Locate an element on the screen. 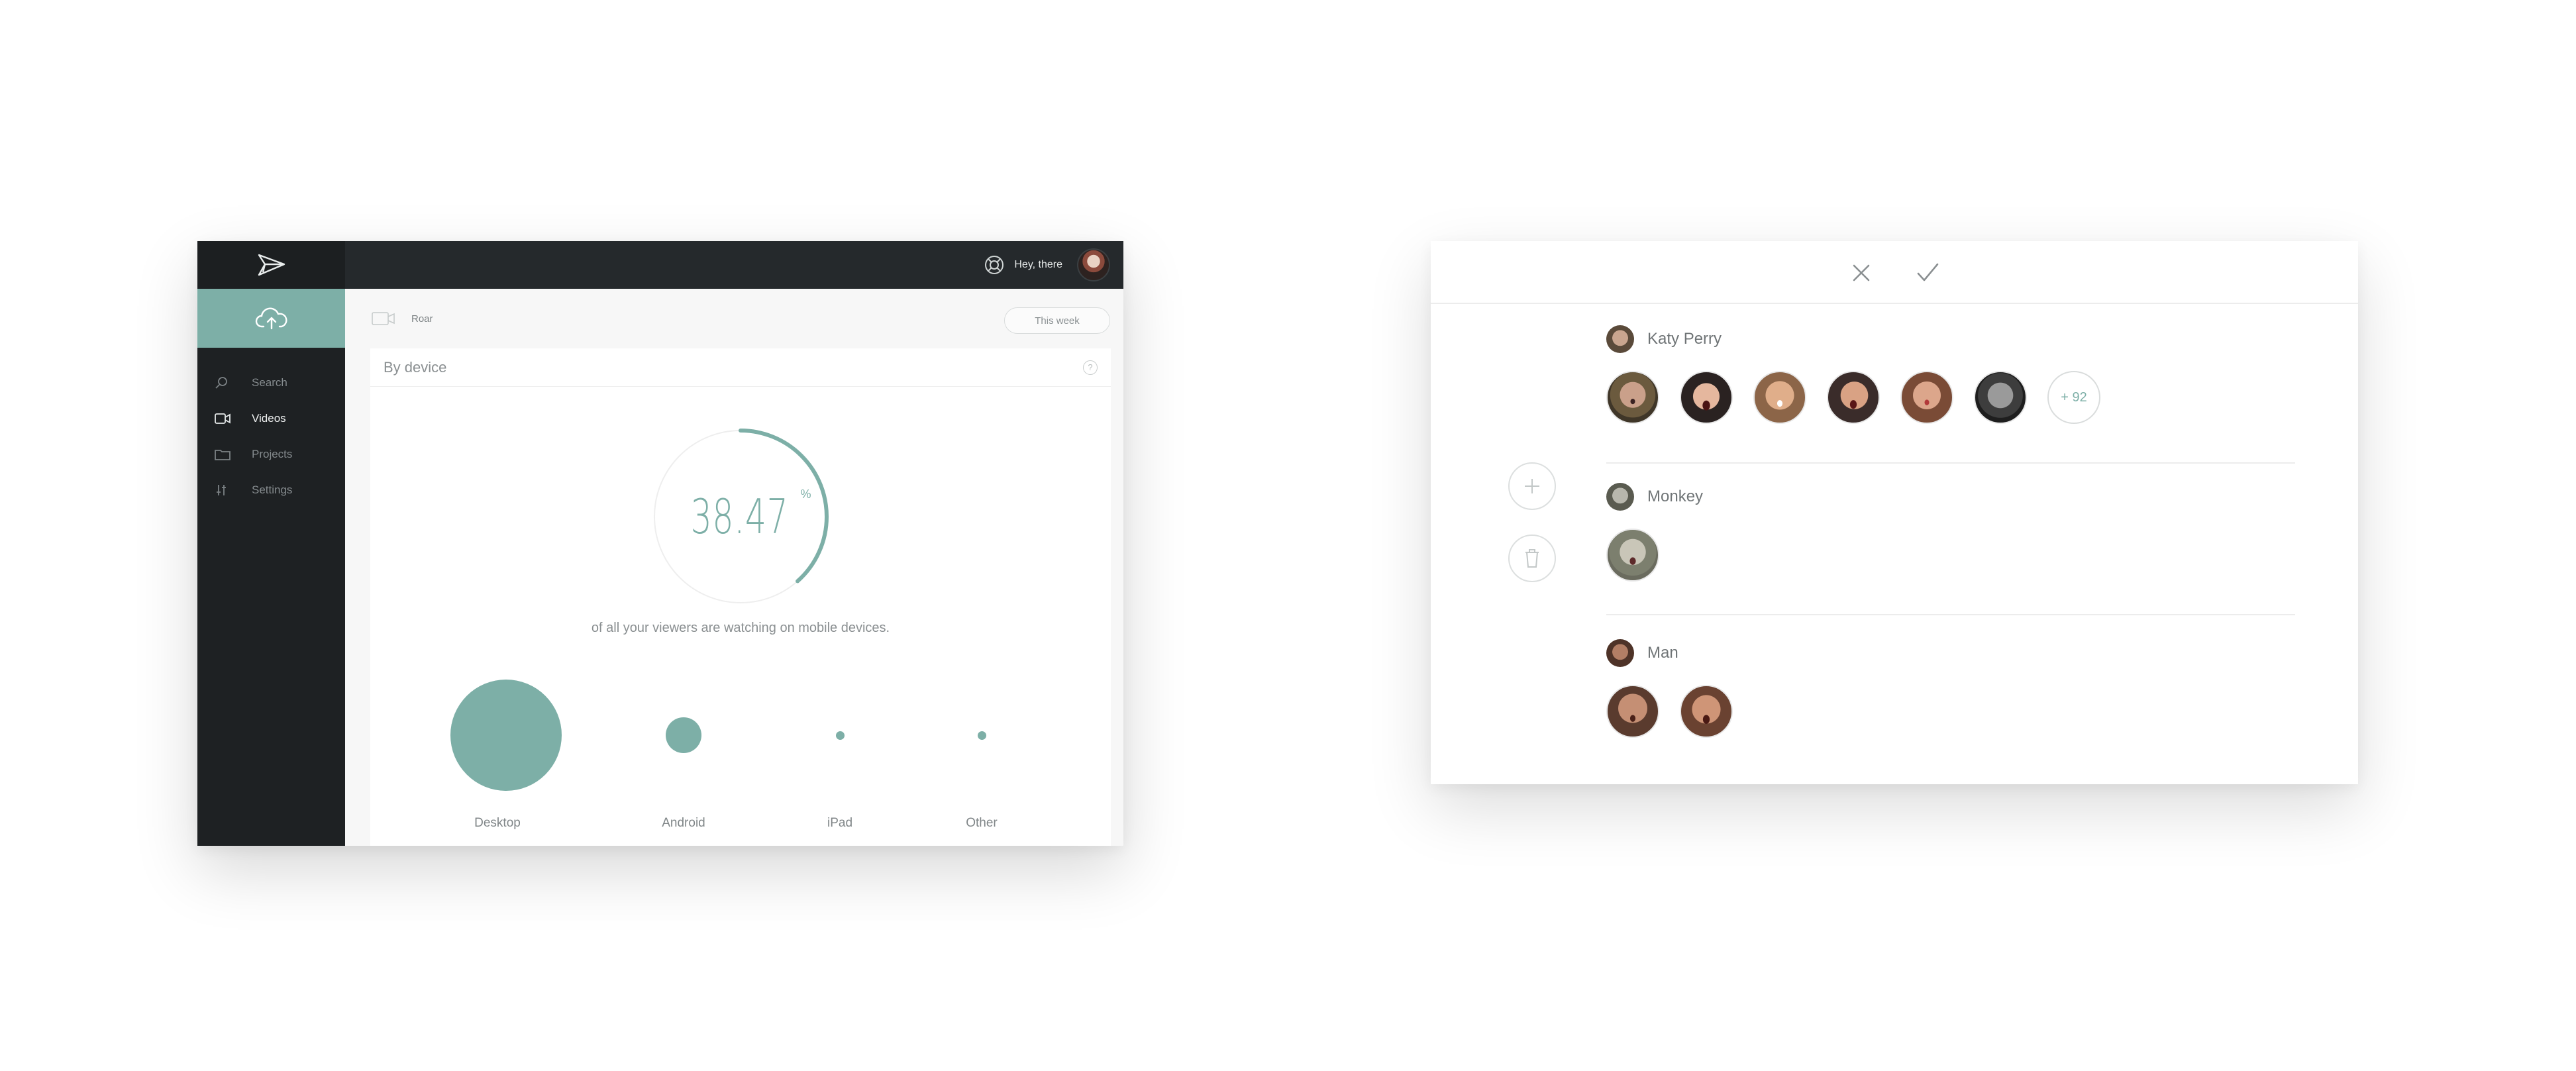 This screenshot has height=1071, width=2576. gauge-value: 38.47 is located at coordinates (740, 516).